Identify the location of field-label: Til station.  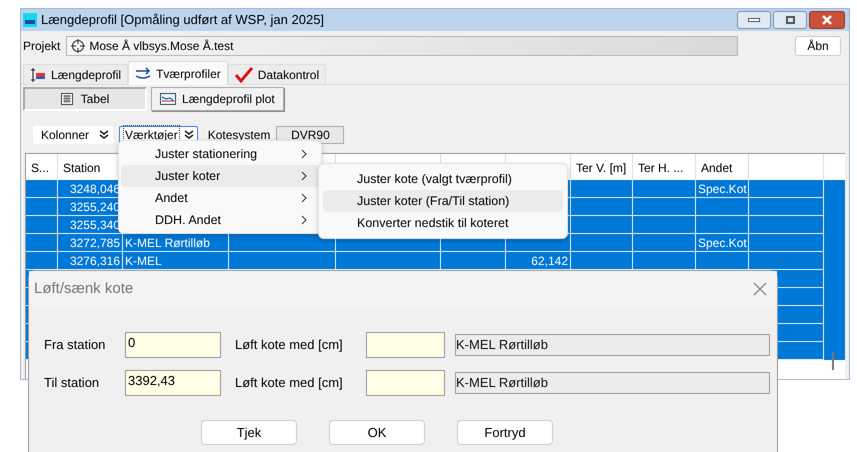
(72, 383).